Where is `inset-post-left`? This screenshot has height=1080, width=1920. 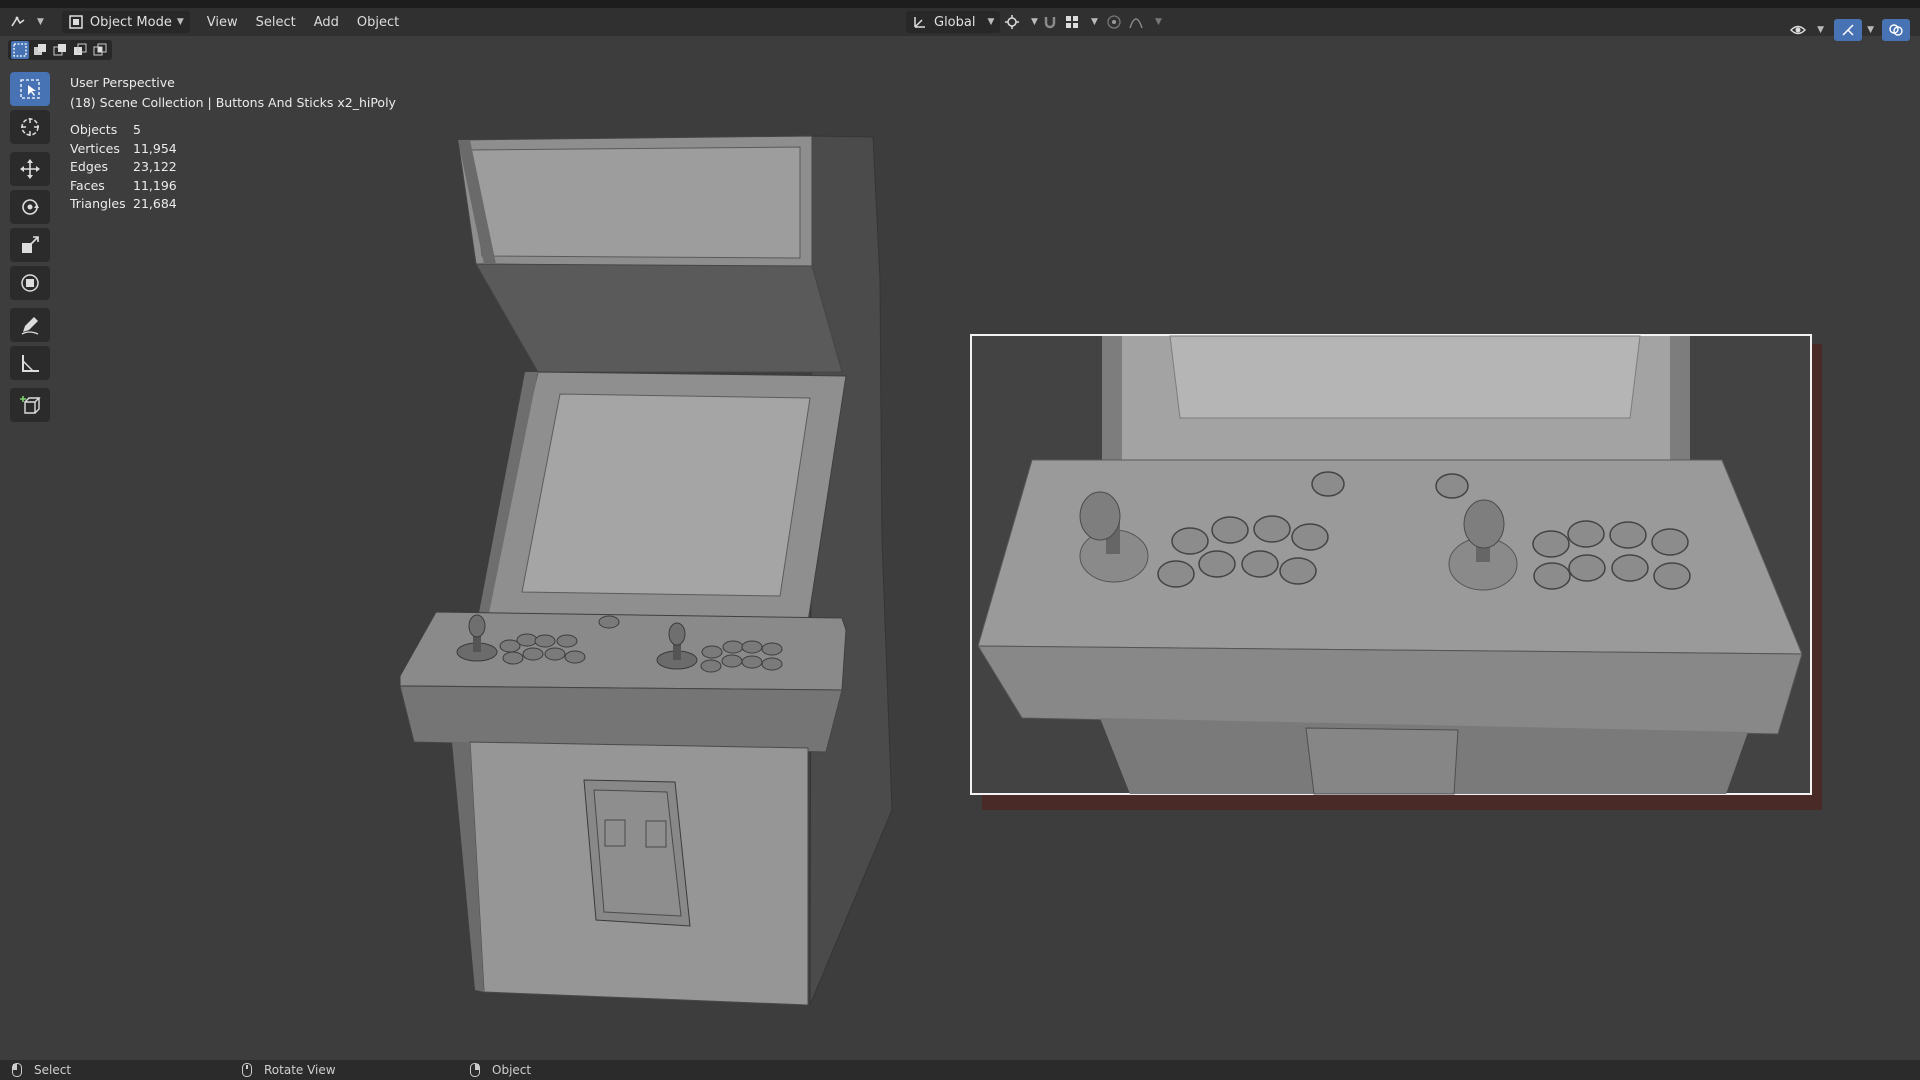
inset-post-left is located at coordinates (1112, 405).